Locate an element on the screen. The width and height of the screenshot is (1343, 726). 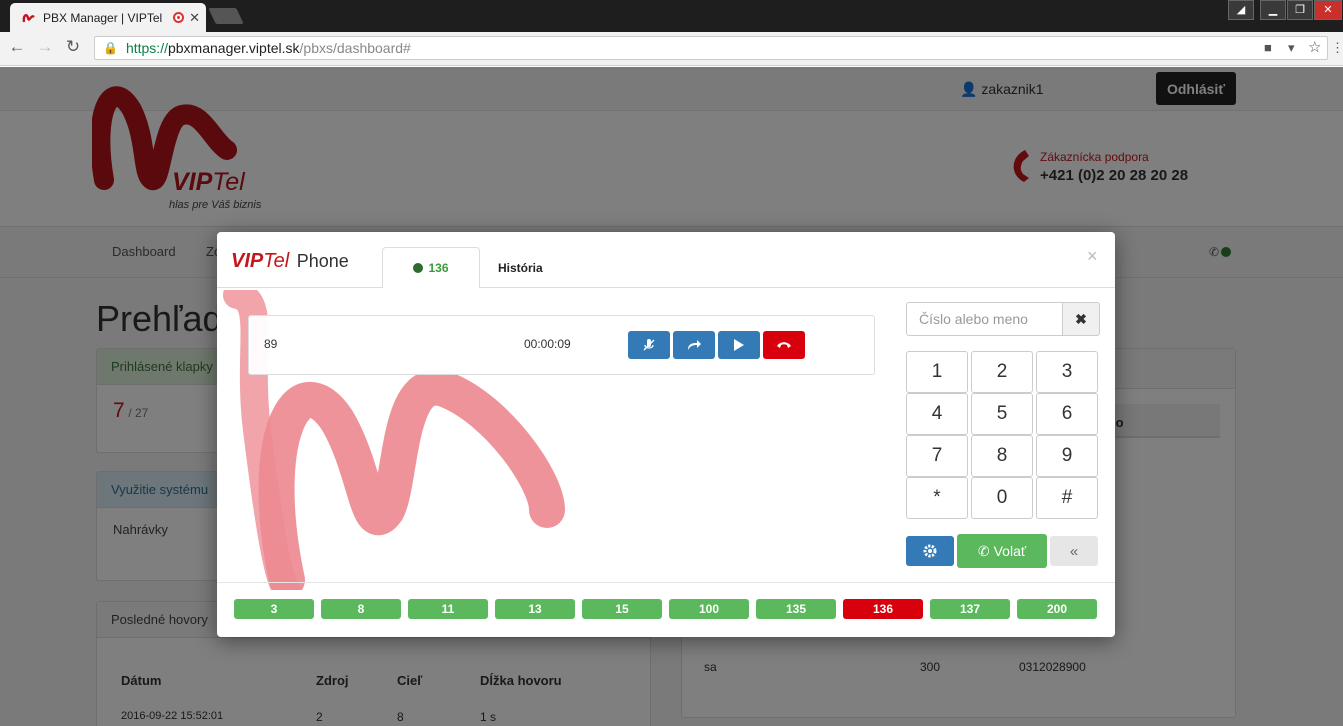
mute-button is located at coordinates (649, 345).